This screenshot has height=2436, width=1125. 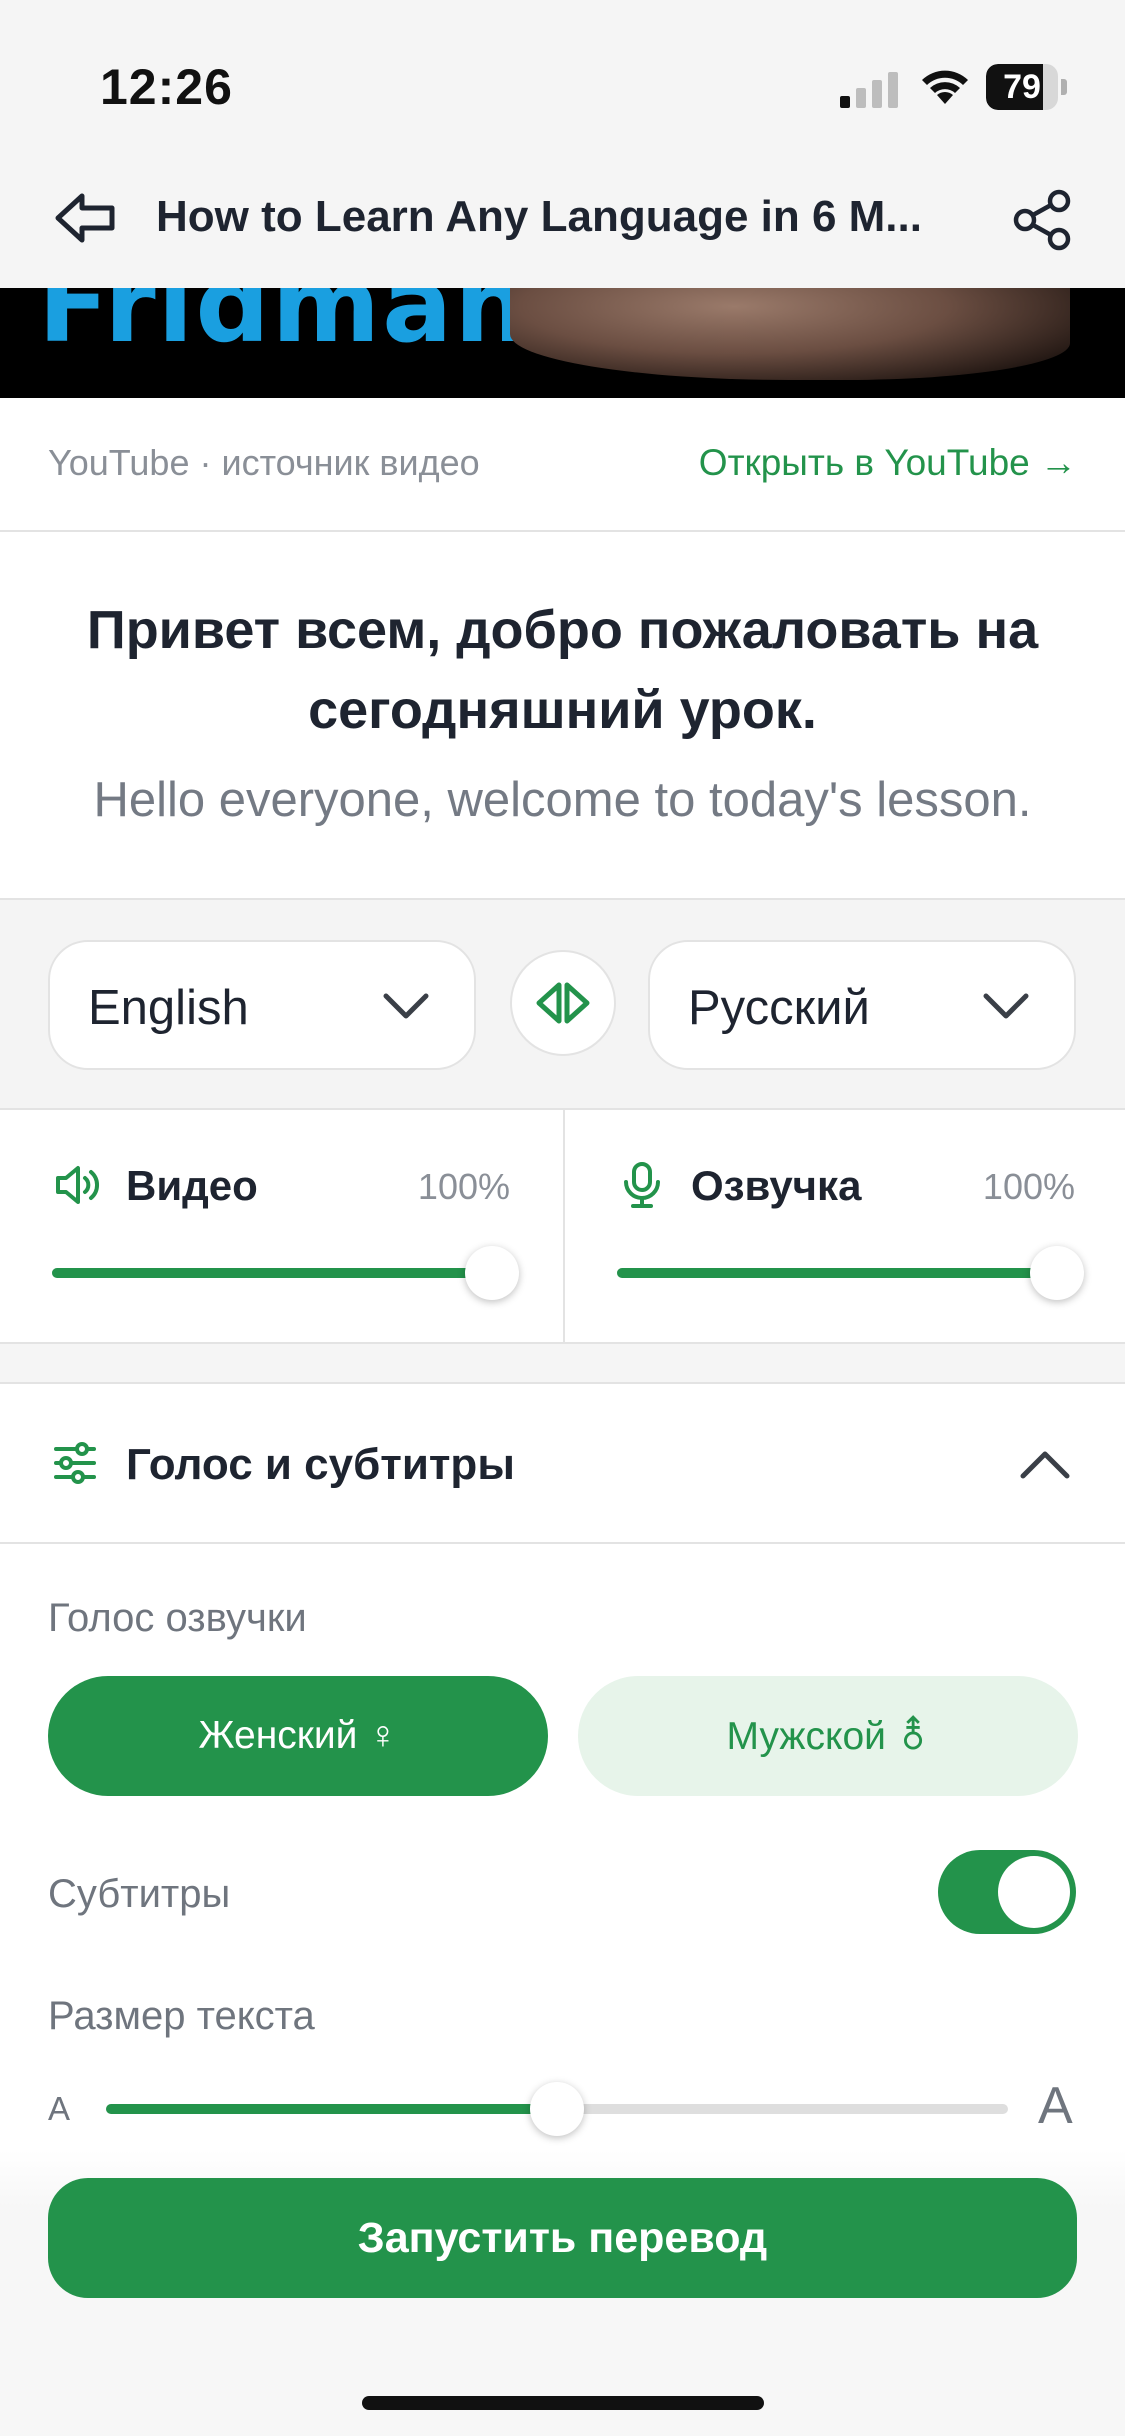 I want to click on back-arrow-icon, so click(x=85, y=218).